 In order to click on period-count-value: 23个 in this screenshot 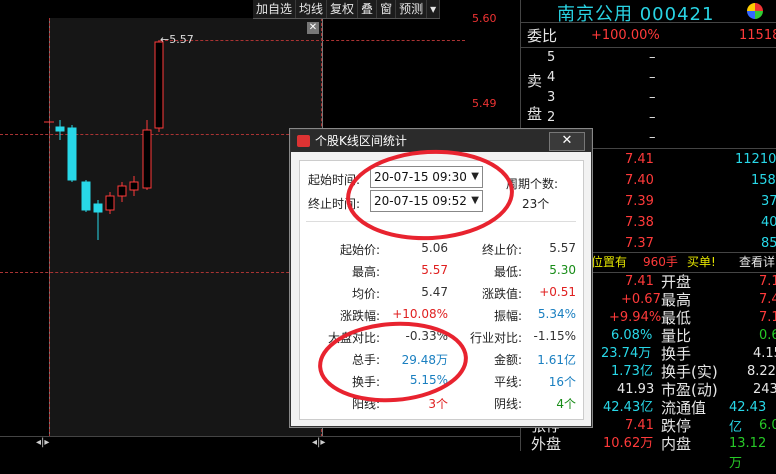, I will do `click(536, 204)`.